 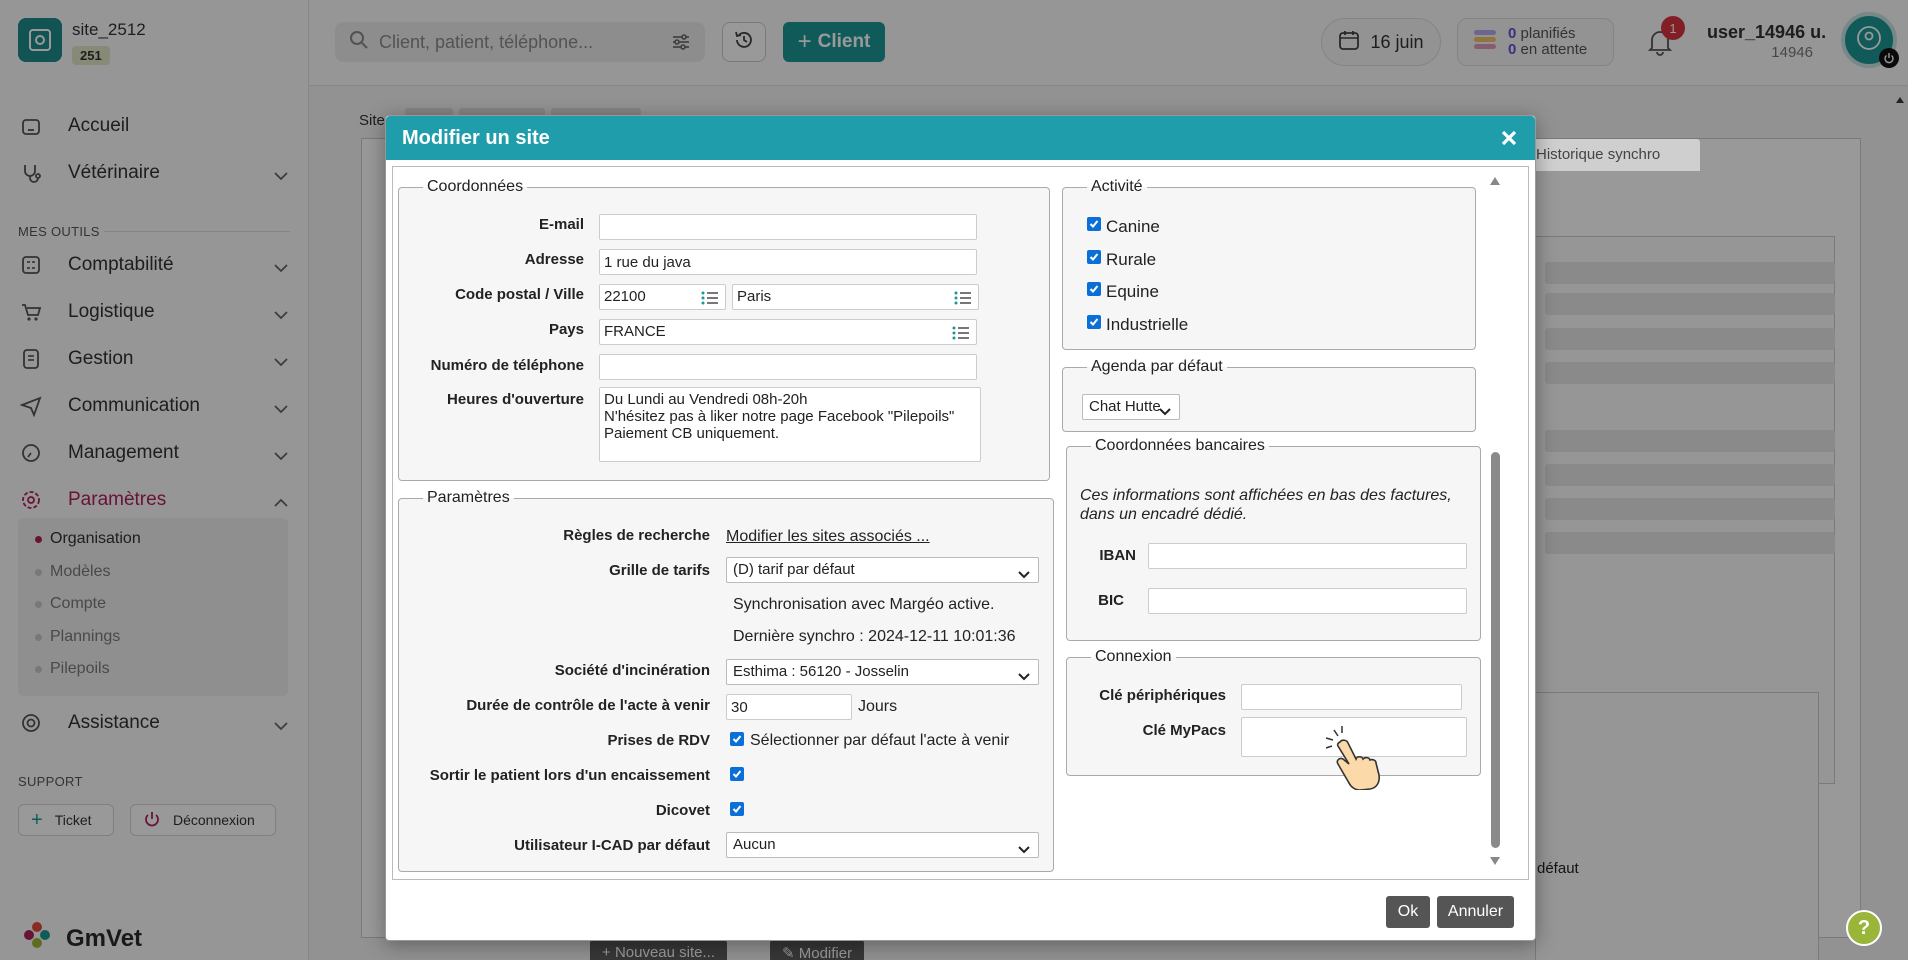 I want to click on dialog-title: Modifier un site, so click(x=476, y=138).